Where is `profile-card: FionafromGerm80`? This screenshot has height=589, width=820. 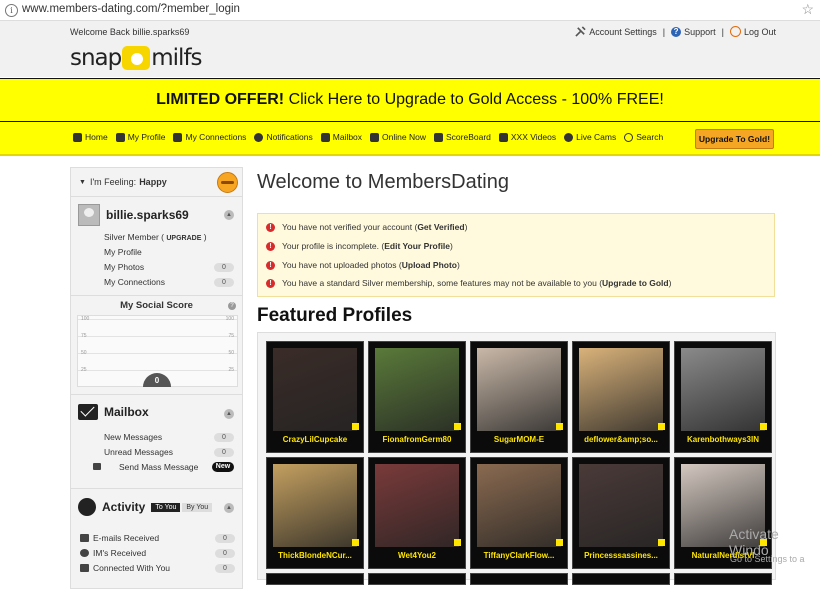
profile-card: FionafromGerm80 is located at coordinates (417, 397).